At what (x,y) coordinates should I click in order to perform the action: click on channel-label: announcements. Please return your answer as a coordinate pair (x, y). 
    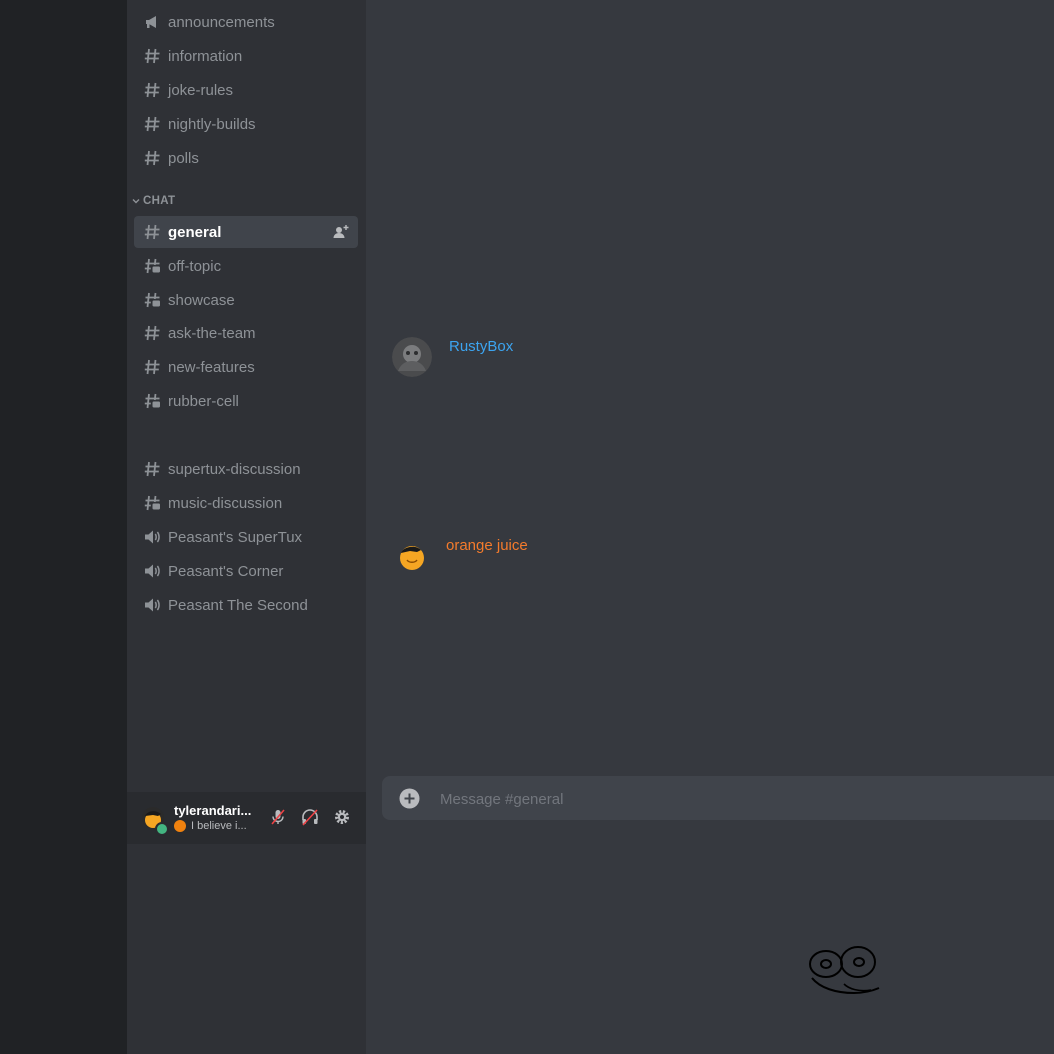
    Looking at the image, I should click on (221, 22).